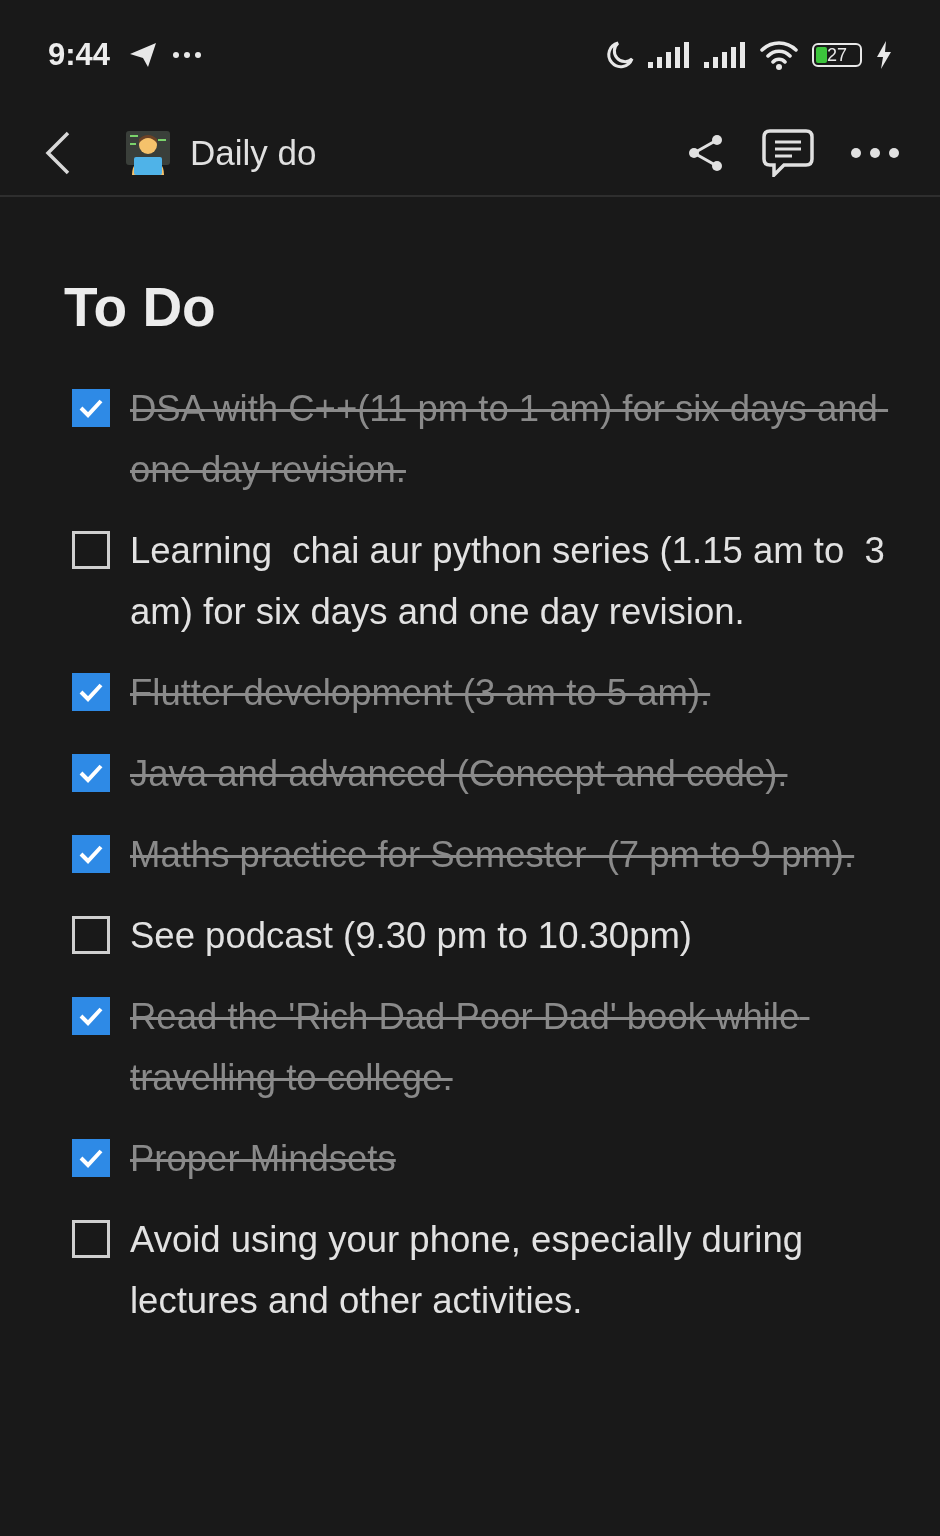  Describe the element at coordinates (508, 581) in the screenshot. I see `todo-text: Learning chai aur python series (1.15 am to 3 am) for six days and one day revision.` at that location.